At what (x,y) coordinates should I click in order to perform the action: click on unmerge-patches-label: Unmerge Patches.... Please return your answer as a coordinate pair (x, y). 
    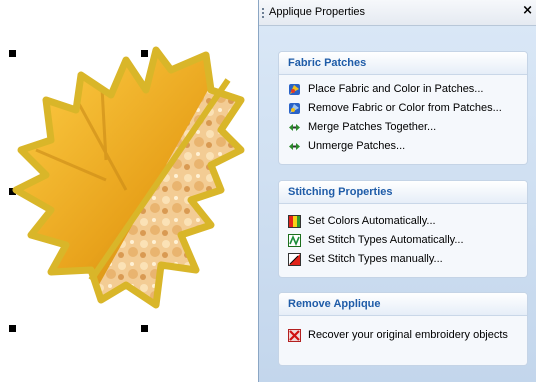
    Looking at the image, I should click on (357, 146).